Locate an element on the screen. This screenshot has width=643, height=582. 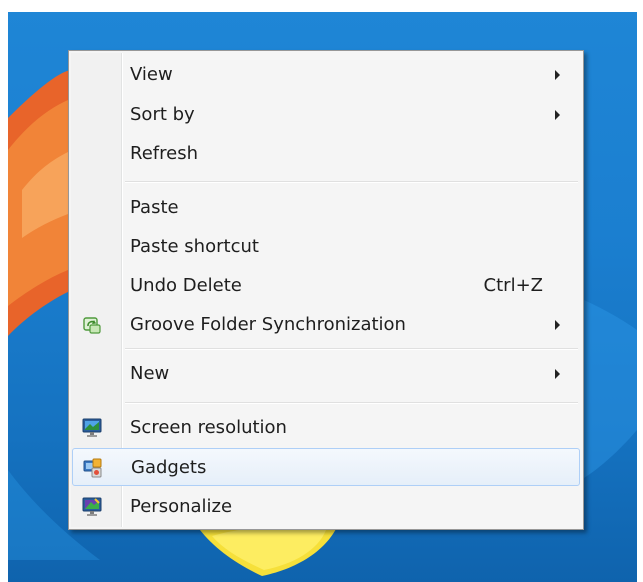
menu-item-groove-folder-sync: Groove Folder Synchronization is located at coordinates (326, 325).